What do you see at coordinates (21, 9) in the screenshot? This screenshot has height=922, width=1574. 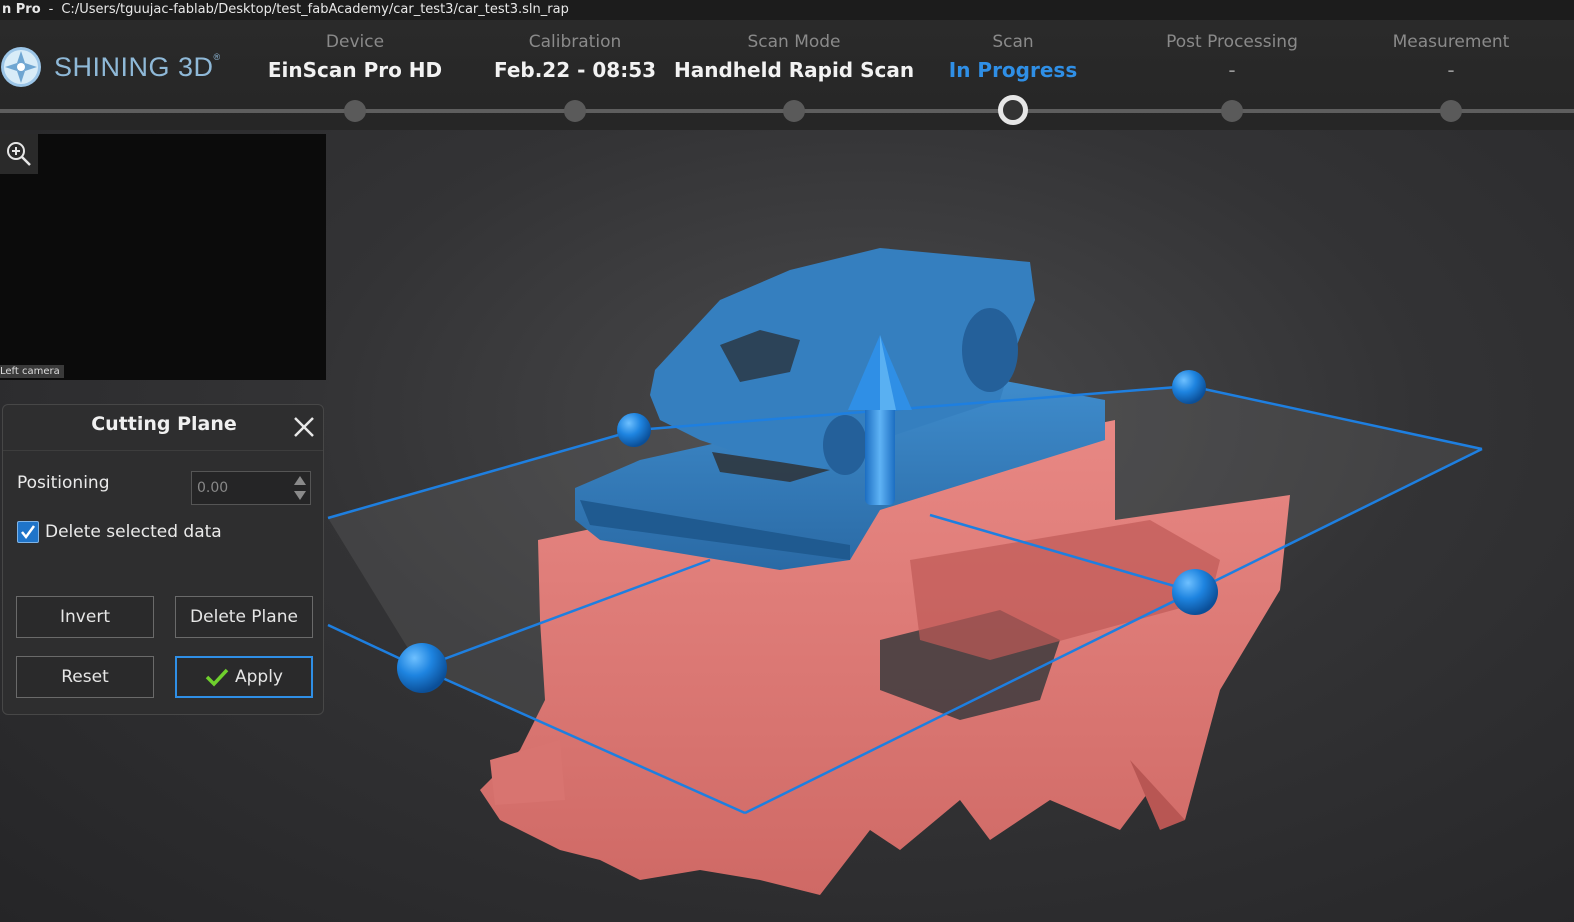 I see `app-name: n Pro` at bounding box center [21, 9].